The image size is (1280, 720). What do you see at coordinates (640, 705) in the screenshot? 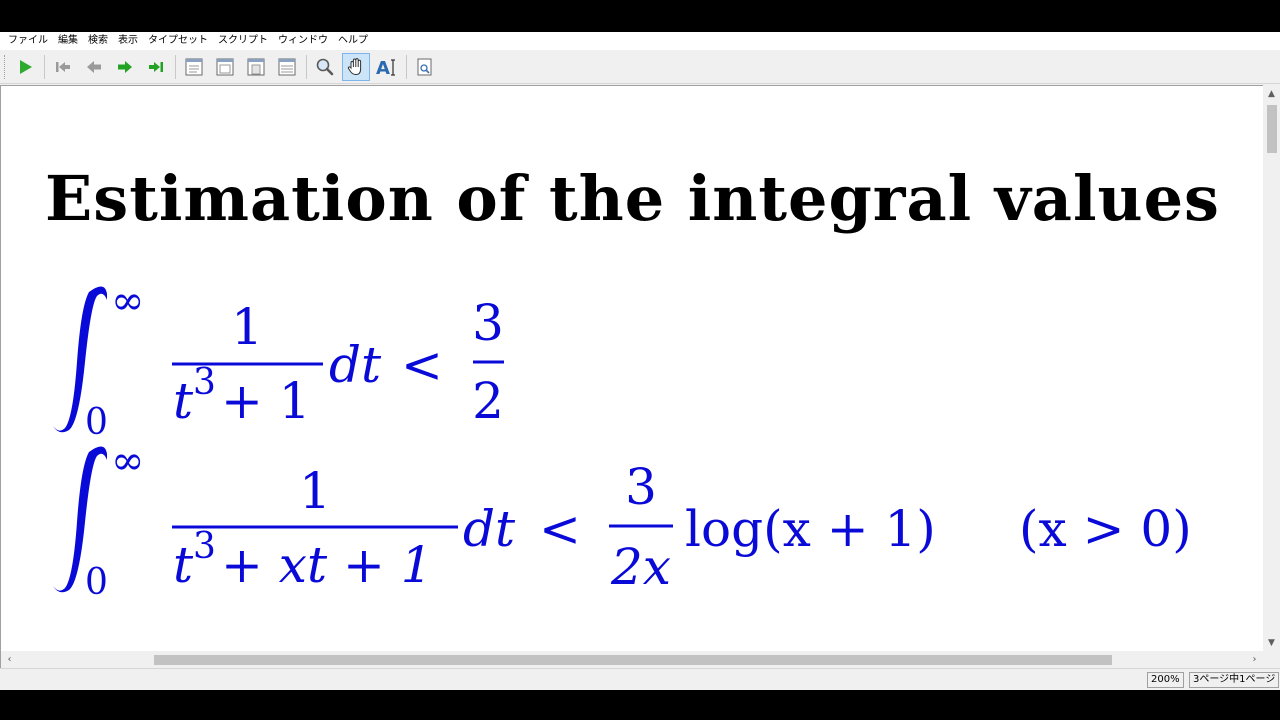
I see `bottom-black-band` at bounding box center [640, 705].